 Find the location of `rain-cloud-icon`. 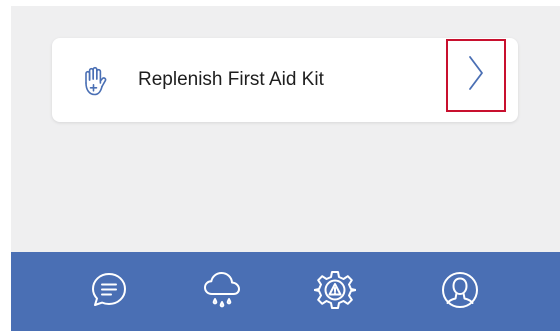

rain-cloud-icon is located at coordinates (222, 292).